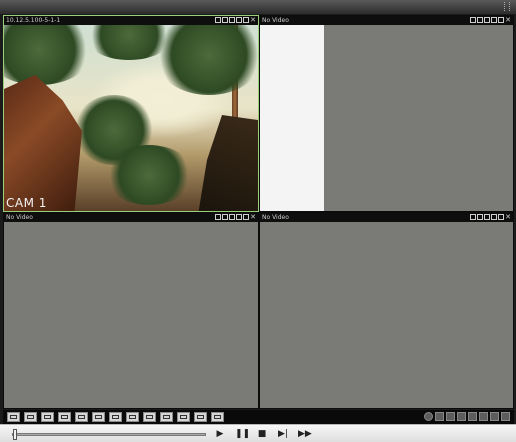 The height and width of the screenshot is (442, 516). What do you see at coordinates (494, 416) in the screenshot?
I see `capture-icon` at bounding box center [494, 416].